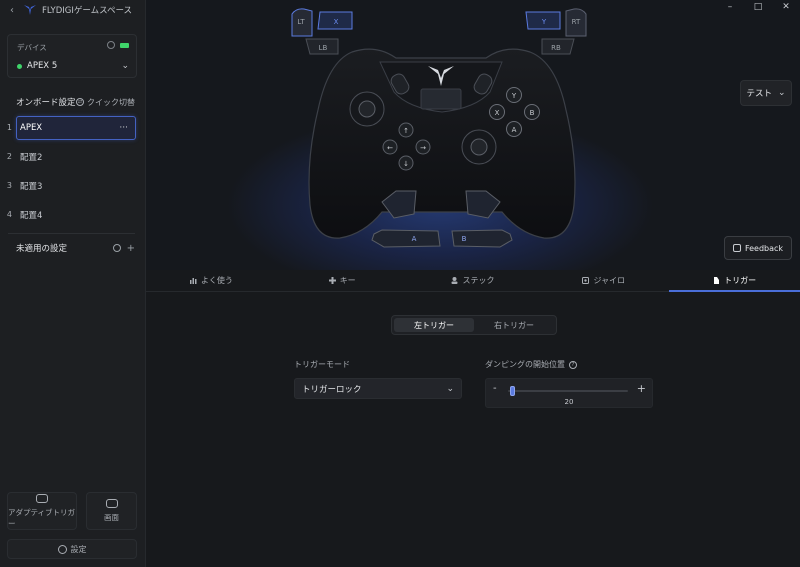 The height and width of the screenshot is (567, 800). Describe the element at coordinates (568, 391) in the screenshot. I see `damping-slider-track` at that location.